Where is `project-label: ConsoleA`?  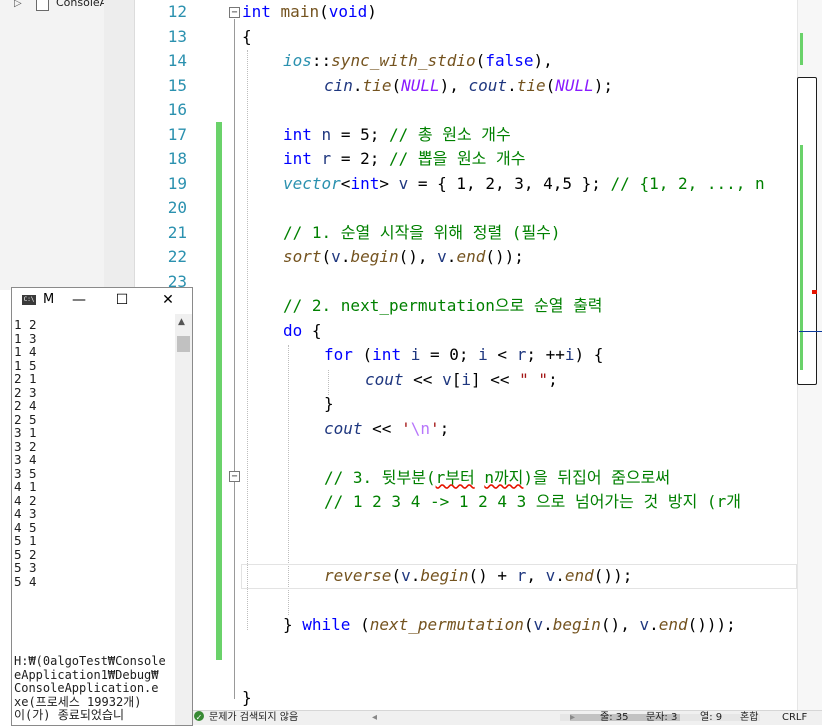
project-label: ConsoleA is located at coordinates (82, 4).